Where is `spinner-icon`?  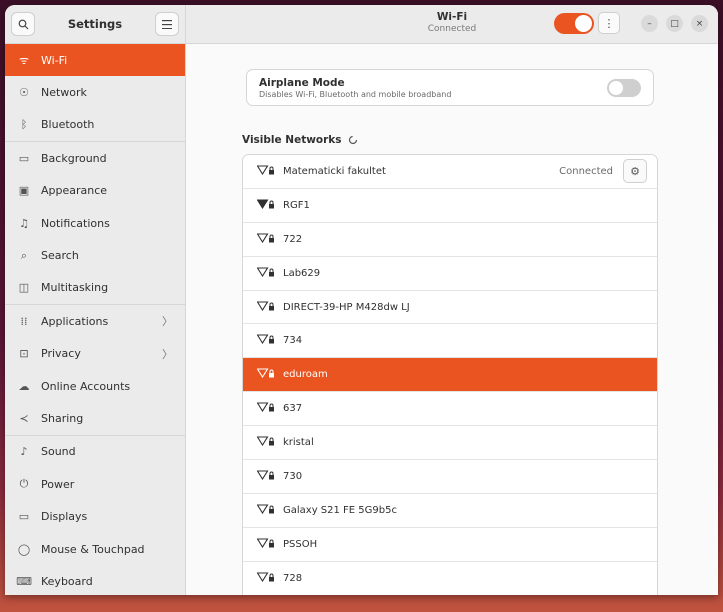
spinner-icon is located at coordinates (352, 140).